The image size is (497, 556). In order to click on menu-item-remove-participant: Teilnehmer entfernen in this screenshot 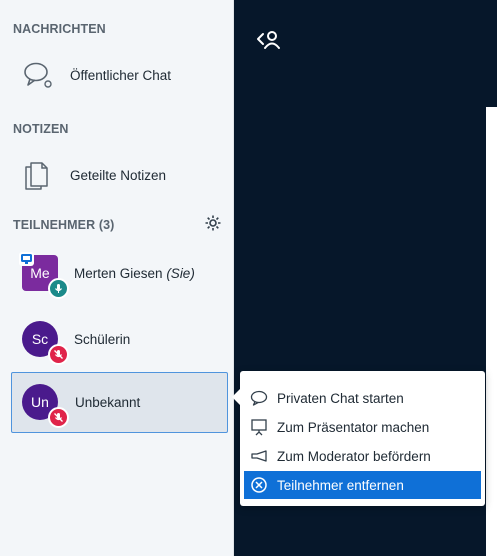, I will do `click(362, 485)`.